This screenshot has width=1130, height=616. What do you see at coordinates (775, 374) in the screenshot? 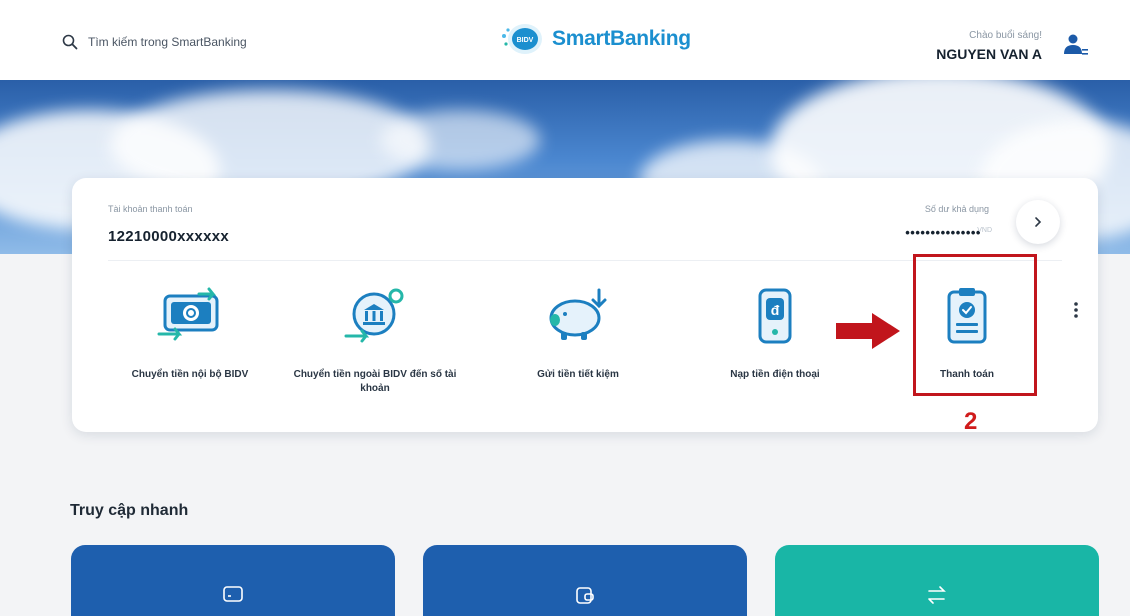
I see `service-label: Nạp tiền điện thoại` at bounding box center [775, 374].